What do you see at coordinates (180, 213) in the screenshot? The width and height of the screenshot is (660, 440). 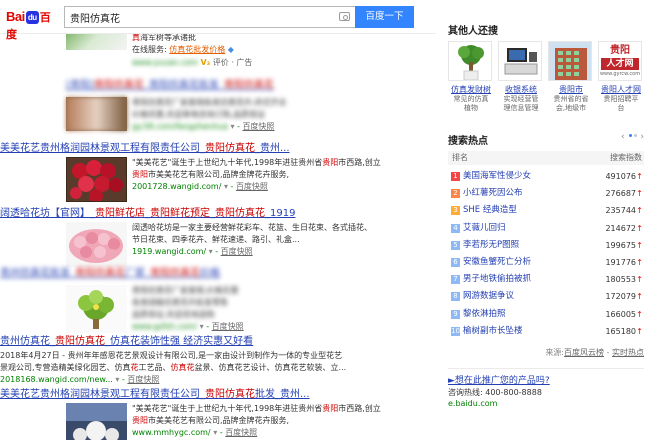 I see `result-title: 阔透哈花坊【官网】_贵阳鲜花店_贵阳鲜花预定_贵阳仿真花_1919` at bounding box center [180, 213].